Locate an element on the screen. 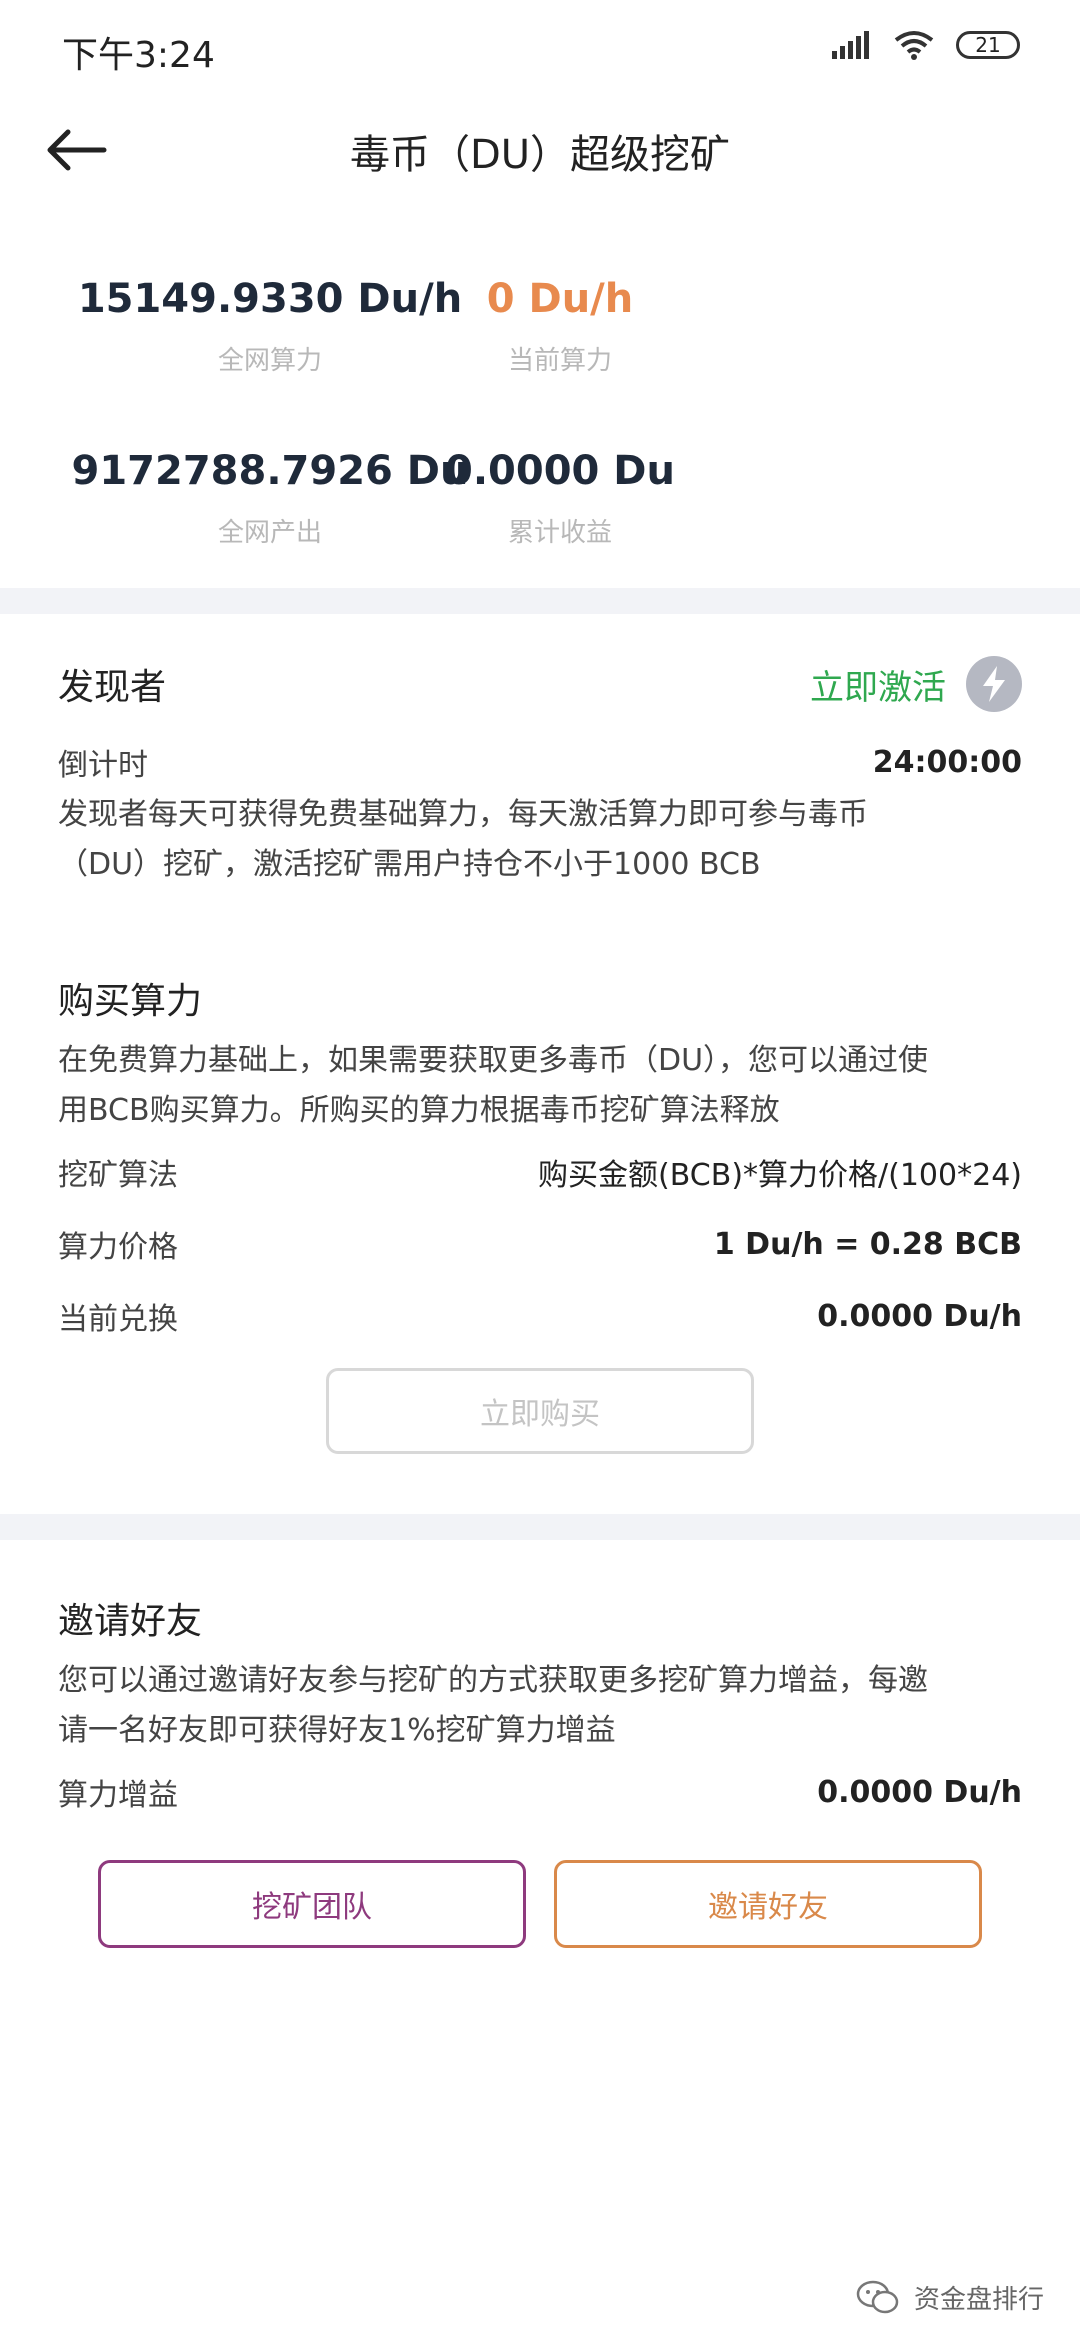 This screenshot has height=2340, width=1080. exchange-label: 当前兑换 is located at coordinates (118, 1319).